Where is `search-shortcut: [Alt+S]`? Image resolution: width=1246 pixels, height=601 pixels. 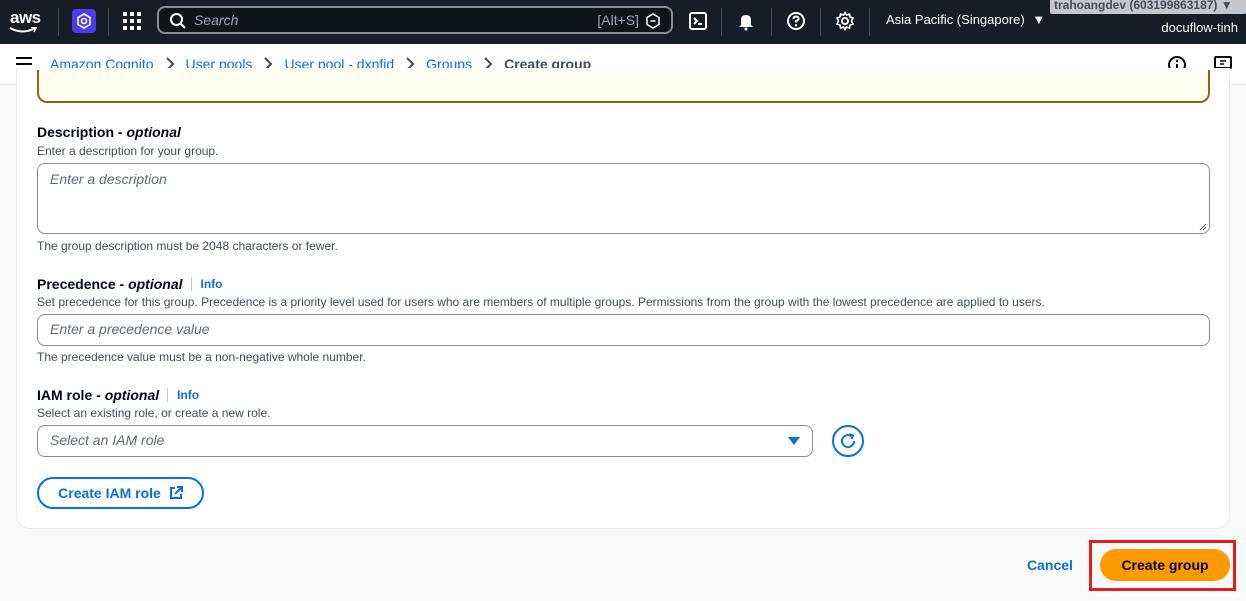
search-shortcut: [Alt+S] is located at coordinates (618, 20).